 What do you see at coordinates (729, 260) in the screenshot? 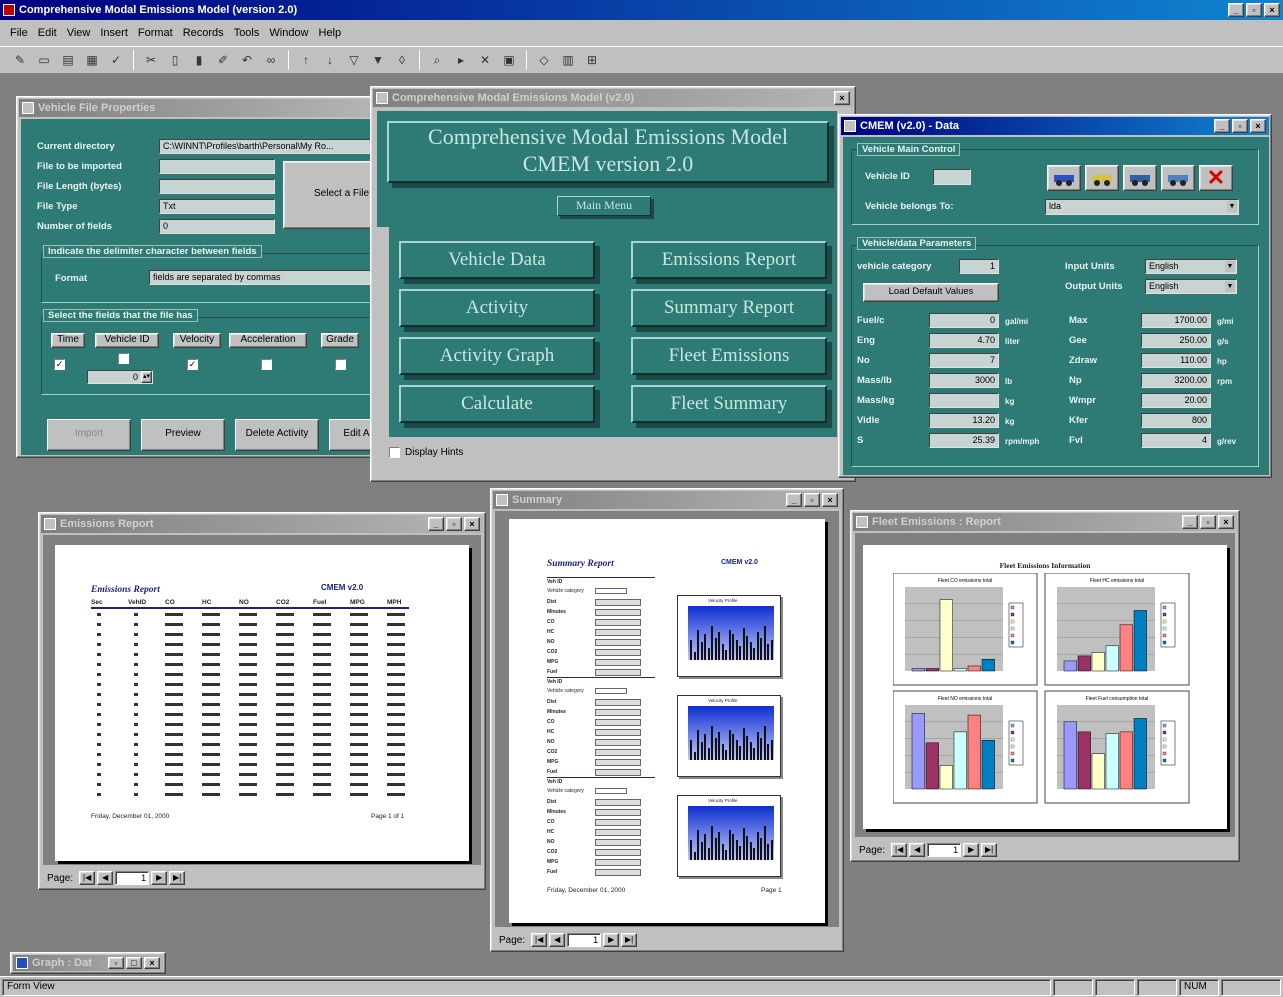
I see `emissions-report-button: Emissions Report` at bounding box center [729, 260].